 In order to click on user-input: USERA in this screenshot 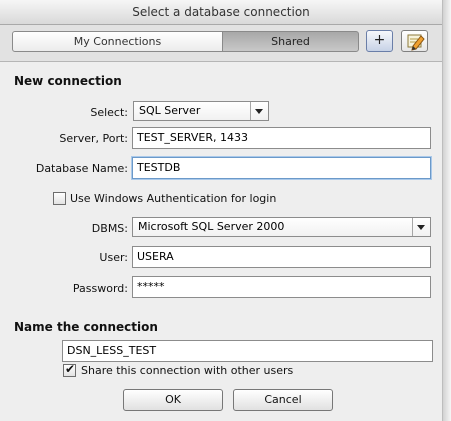, I will do `click(281, 257)`.